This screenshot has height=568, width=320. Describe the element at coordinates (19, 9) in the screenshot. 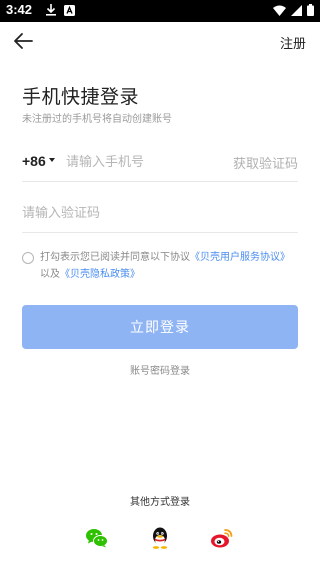

I see `status-time: 3:42` at that location.